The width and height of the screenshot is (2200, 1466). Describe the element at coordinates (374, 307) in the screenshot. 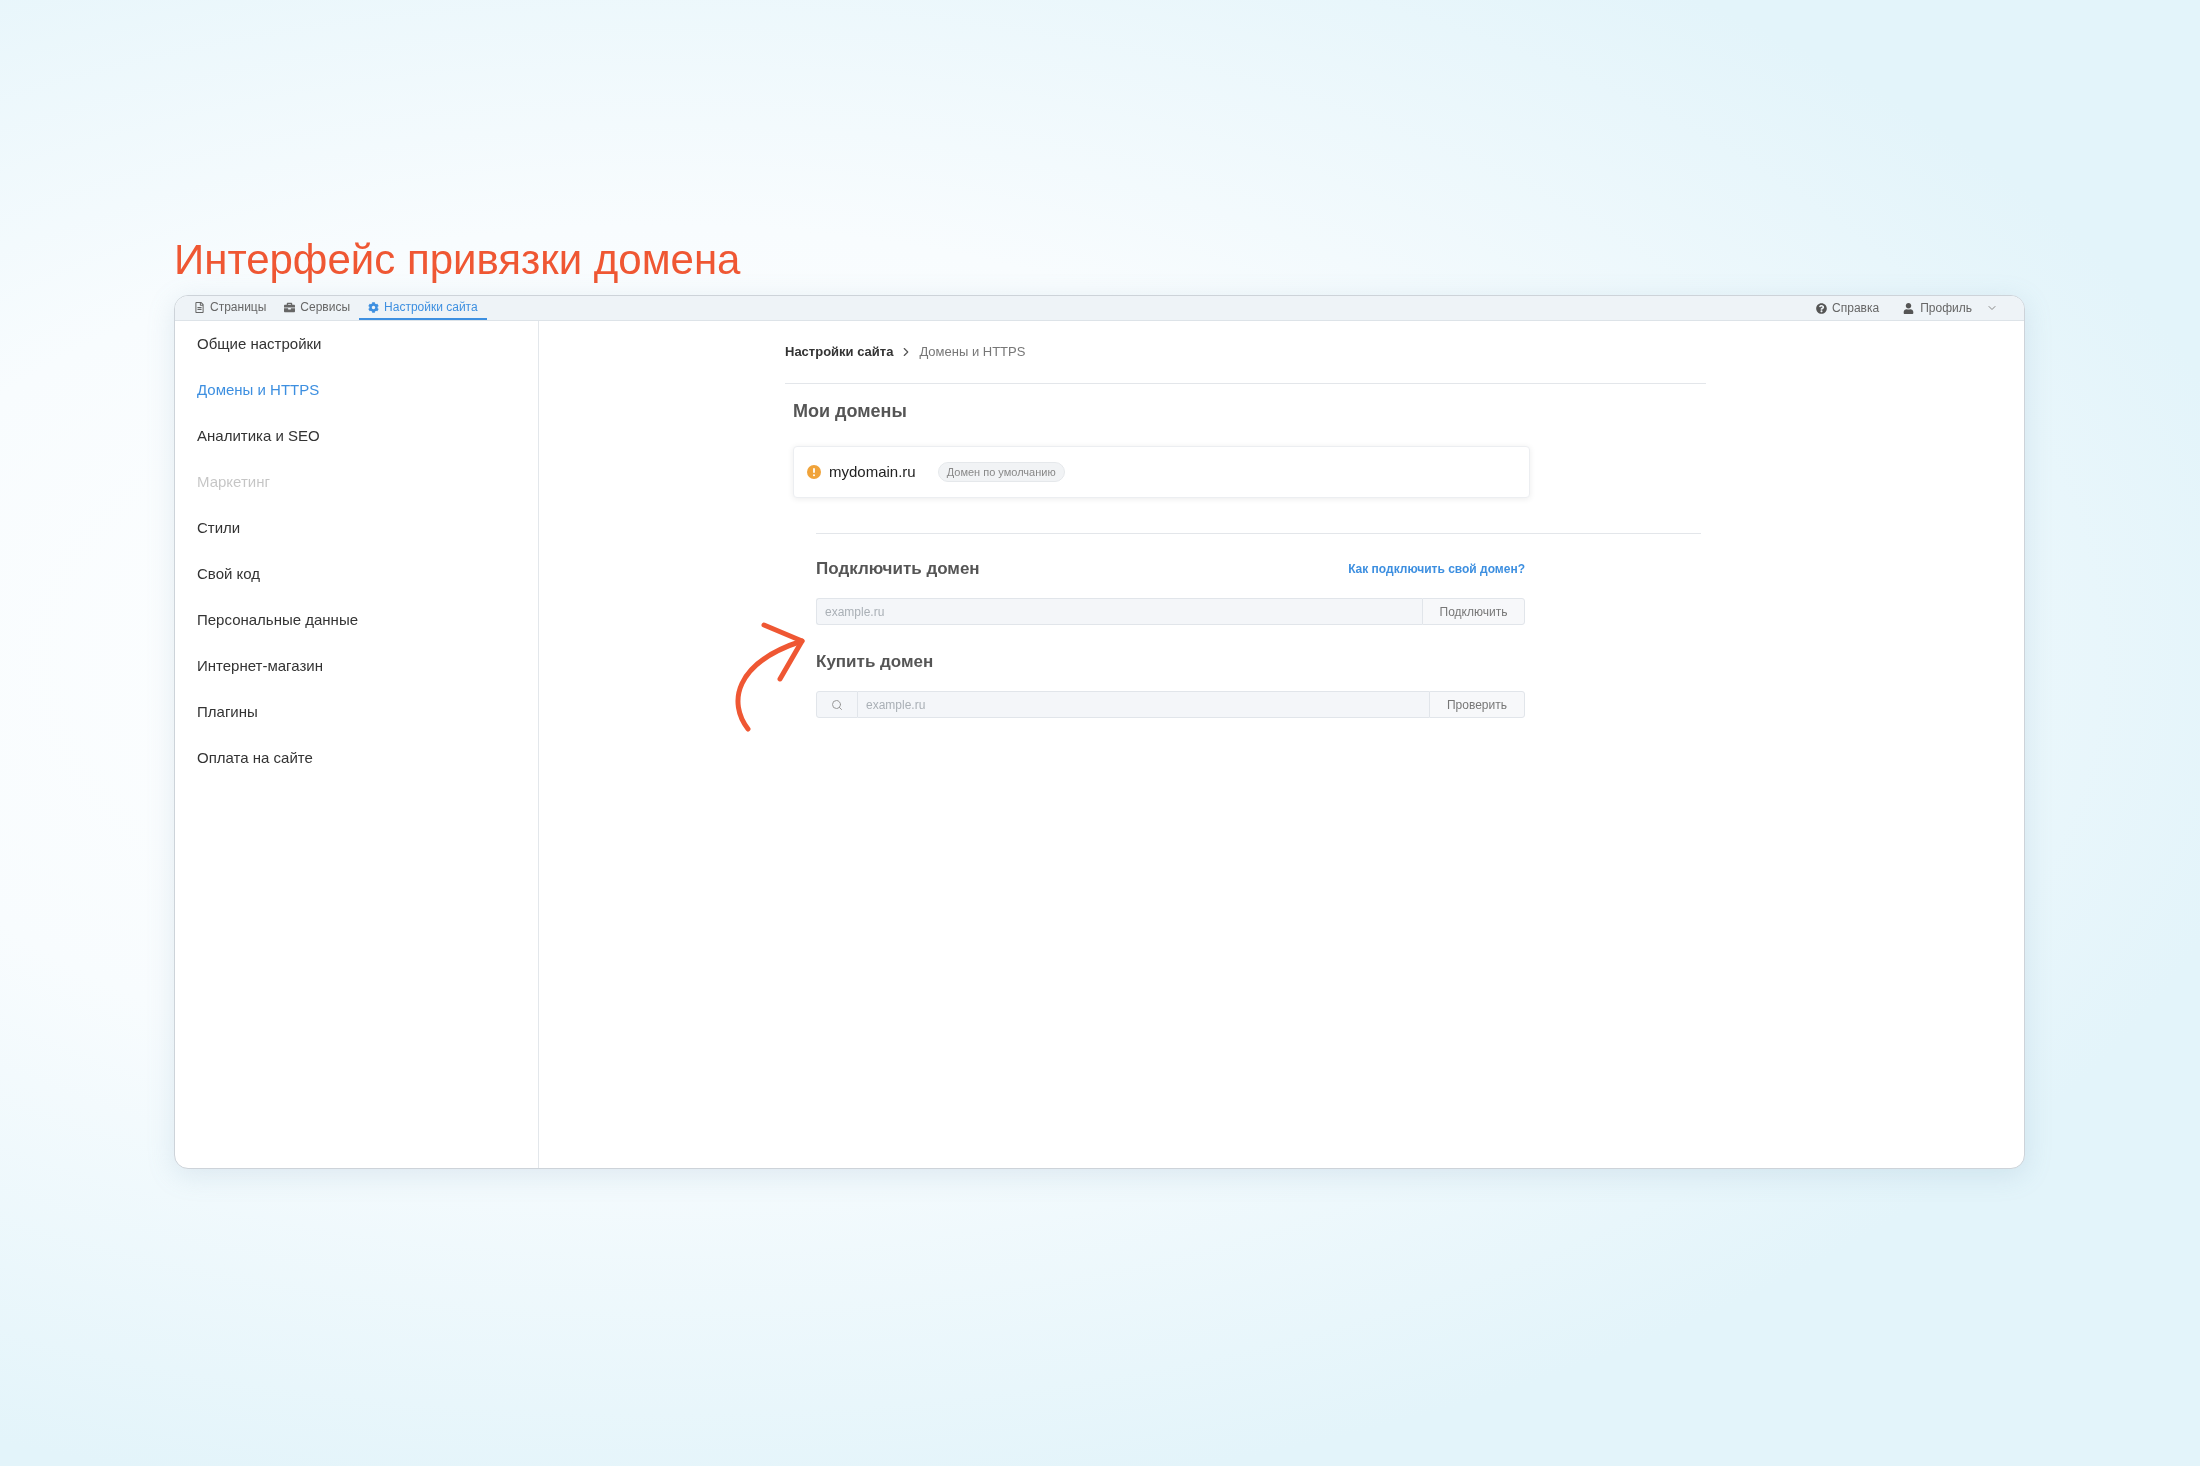

I see `gear-icon` at that location.